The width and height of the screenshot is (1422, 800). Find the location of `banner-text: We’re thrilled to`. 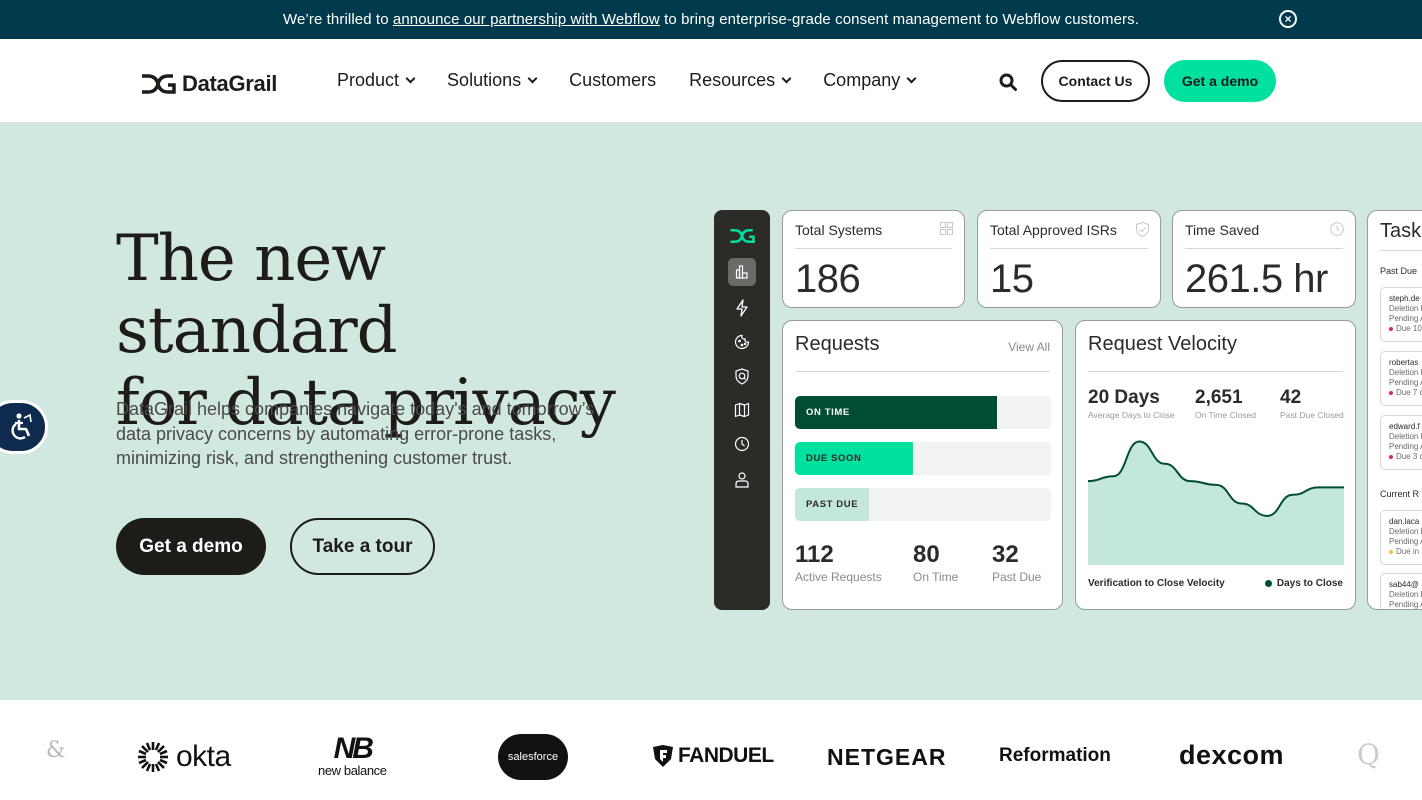

banner-text: We’re thrilled to is located at coordinates (338, 19).